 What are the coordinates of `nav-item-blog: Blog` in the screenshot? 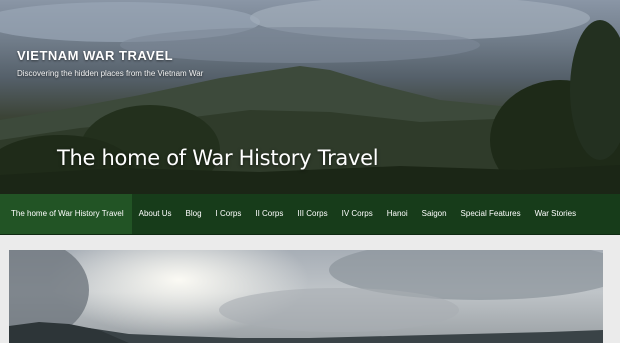 It's located at (194, 214).